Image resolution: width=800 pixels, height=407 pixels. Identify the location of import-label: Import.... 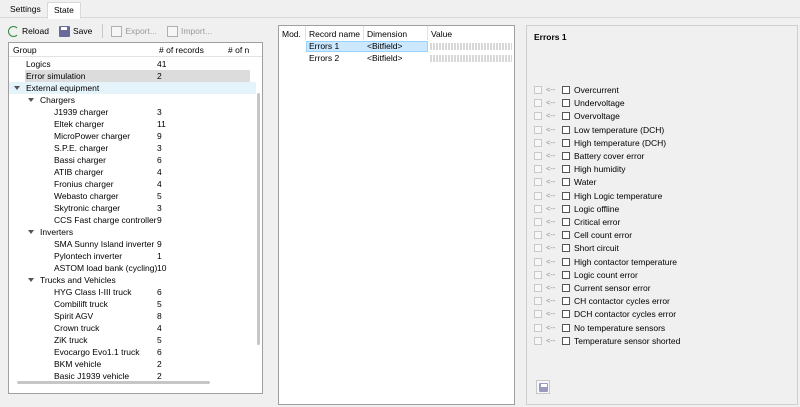
(196, 31).